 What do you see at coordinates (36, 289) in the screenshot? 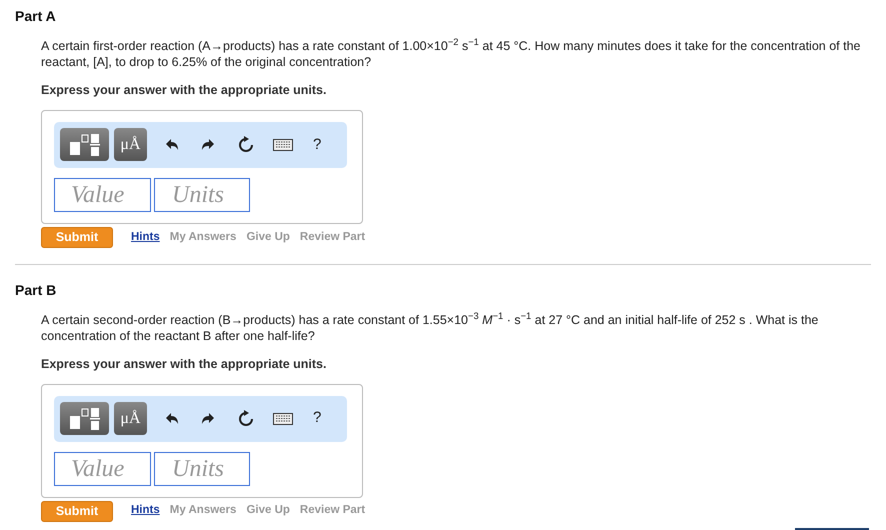
I see `part-title: Part B` at bounding box center [36, 289].